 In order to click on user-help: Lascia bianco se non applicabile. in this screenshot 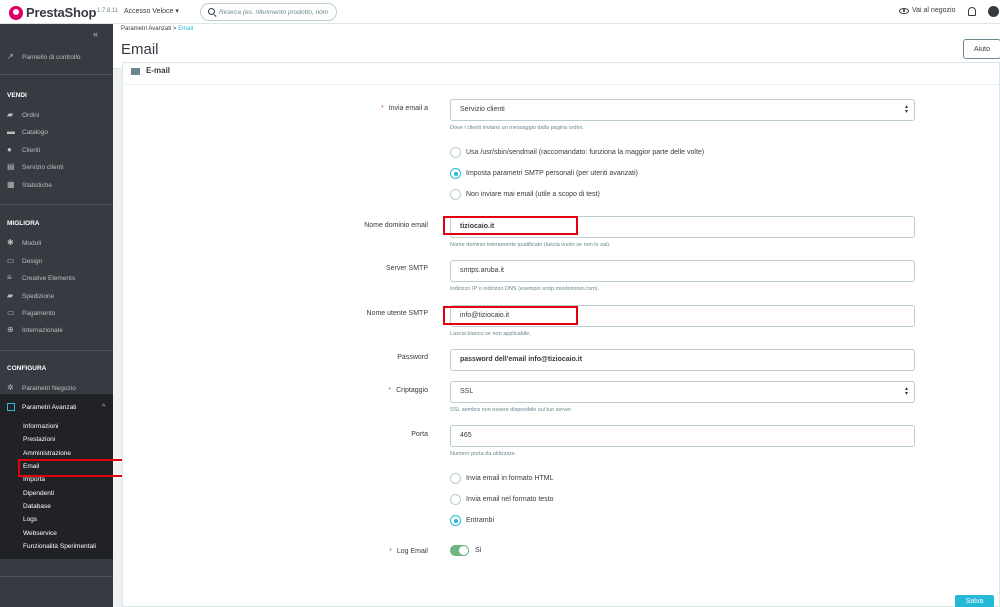, I will do `click(490, 334)`.